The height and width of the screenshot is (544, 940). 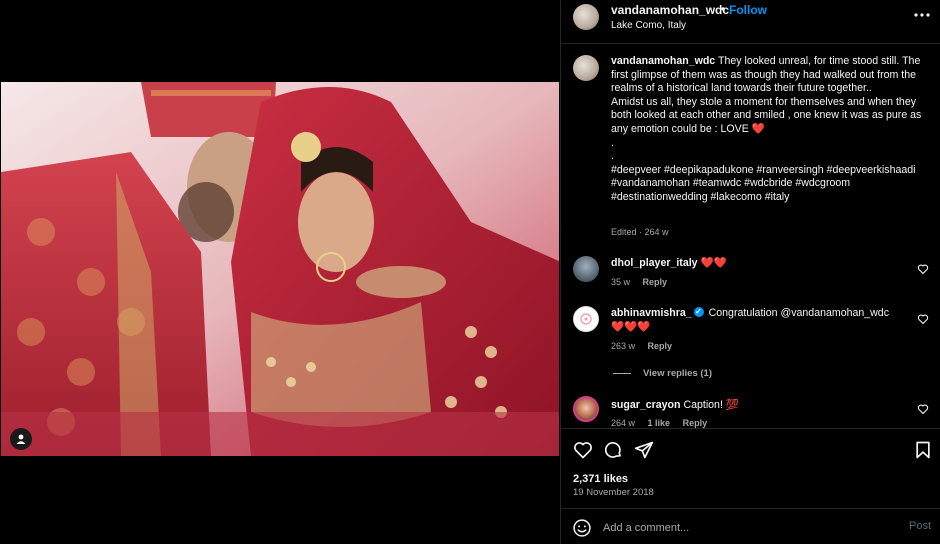 I want to click on post-actions: 2,371 likes 19 November 2018, so click(x=750, y=468).